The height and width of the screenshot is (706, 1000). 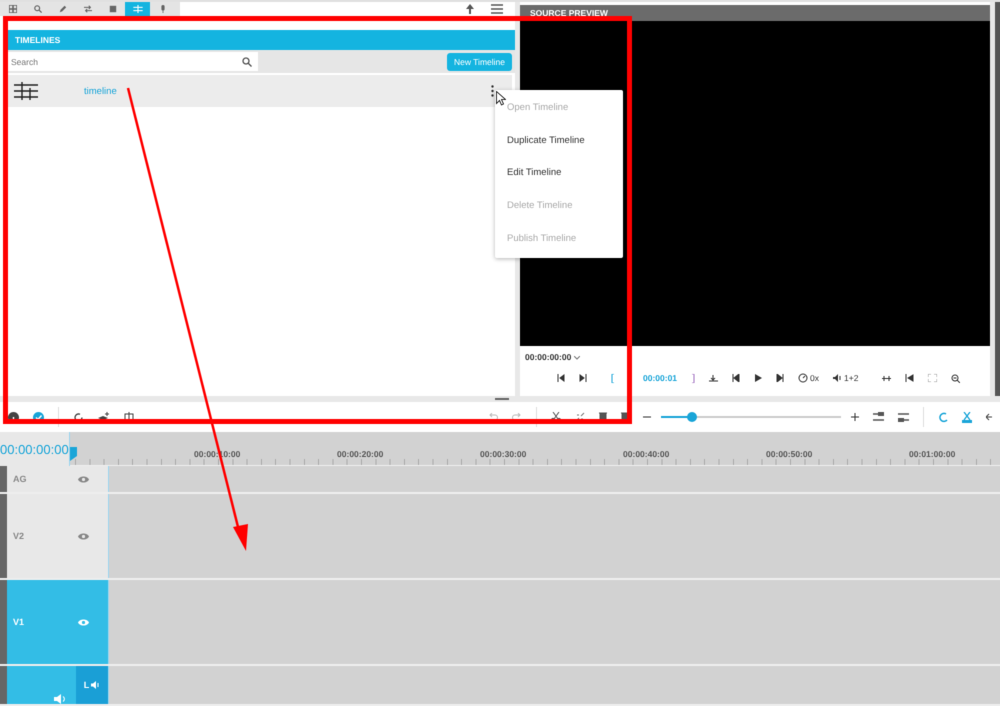 I want to click on track-name: AG, so click(x=20, y=479).